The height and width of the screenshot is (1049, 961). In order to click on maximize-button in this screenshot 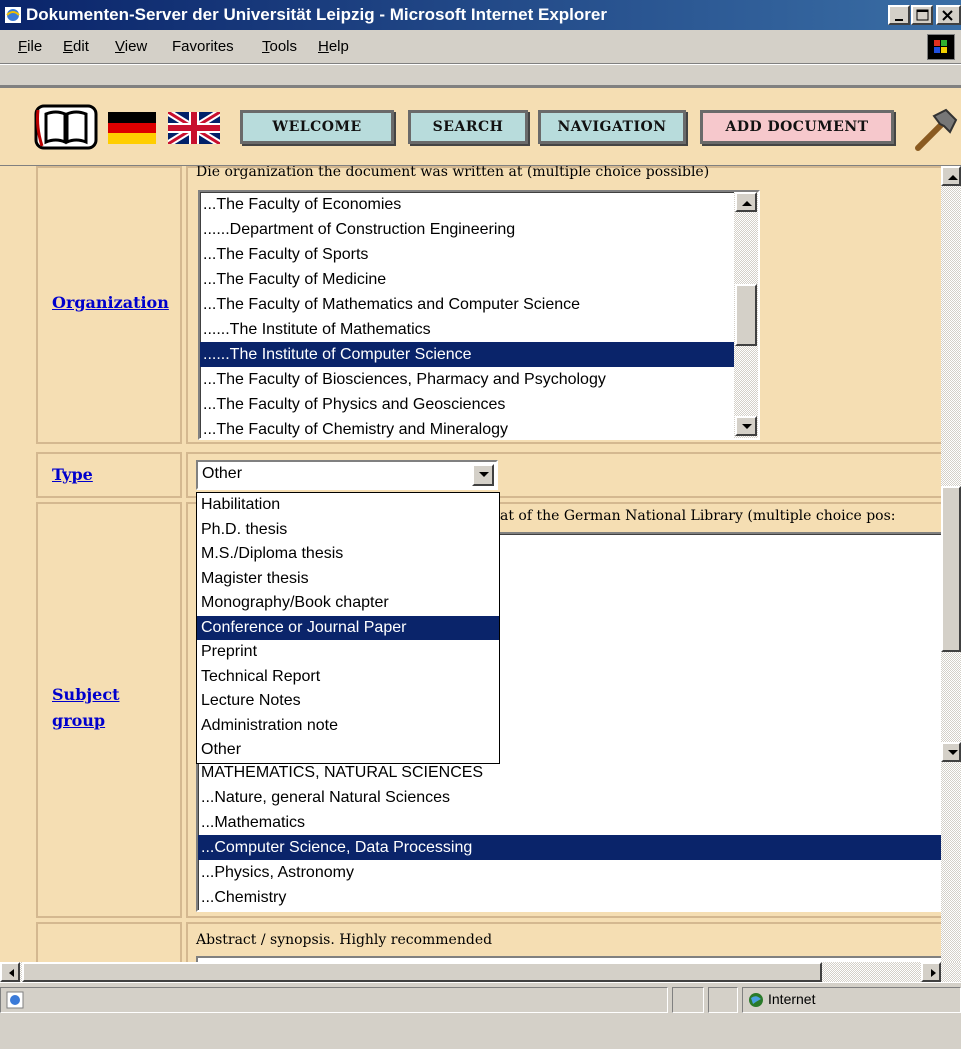, I will do `click(922, 15)`.